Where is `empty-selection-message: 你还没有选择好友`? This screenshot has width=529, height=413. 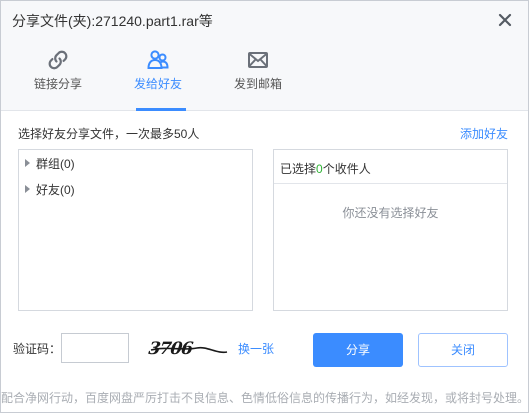
empty-selection-message: 你还没有选择好友 is located at coordinates (390, 213).